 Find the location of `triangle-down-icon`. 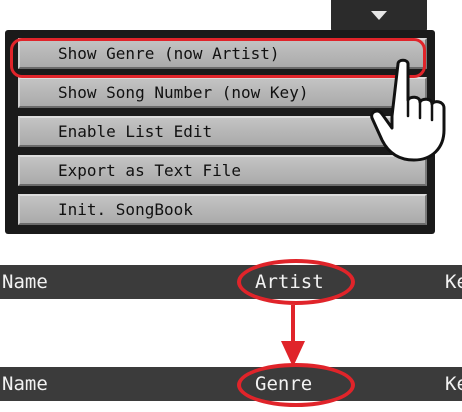

triangle-down-icon is located at coordinates (379, 15).